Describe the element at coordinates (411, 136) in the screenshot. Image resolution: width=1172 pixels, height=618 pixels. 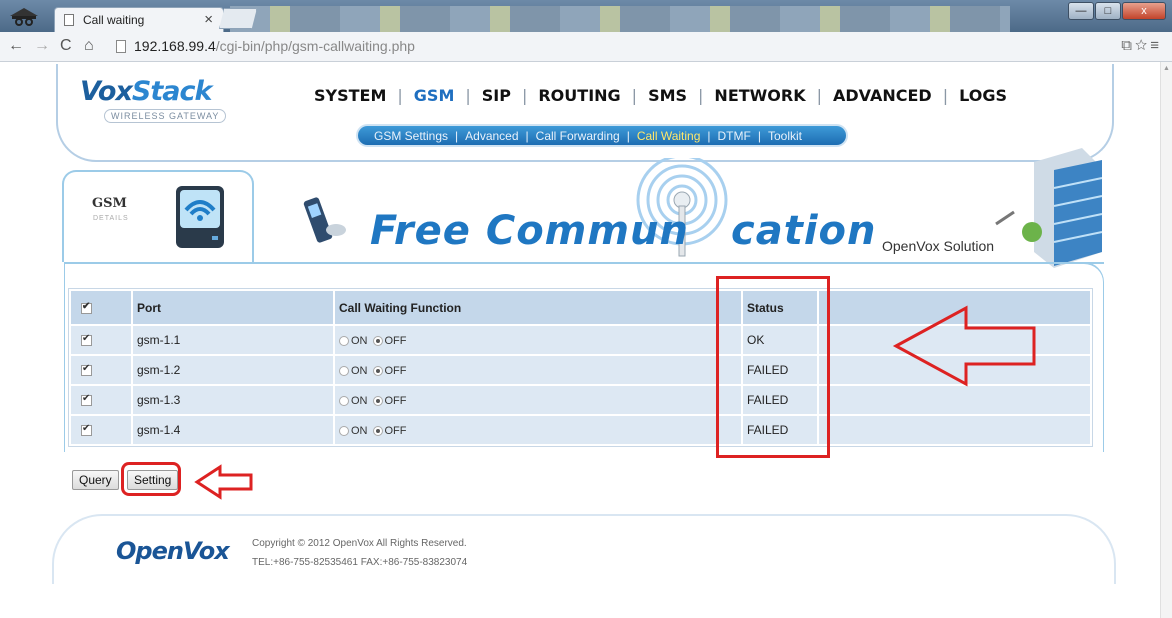
I see `subnav-gsm-settings: GSM Settings` at that location.